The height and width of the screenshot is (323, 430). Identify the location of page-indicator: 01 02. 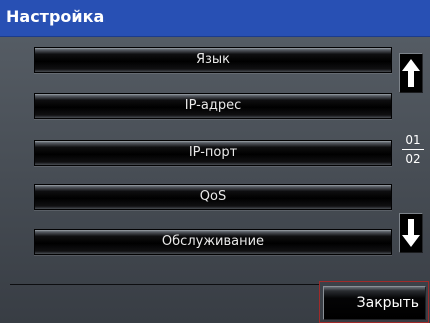
(413, 150).